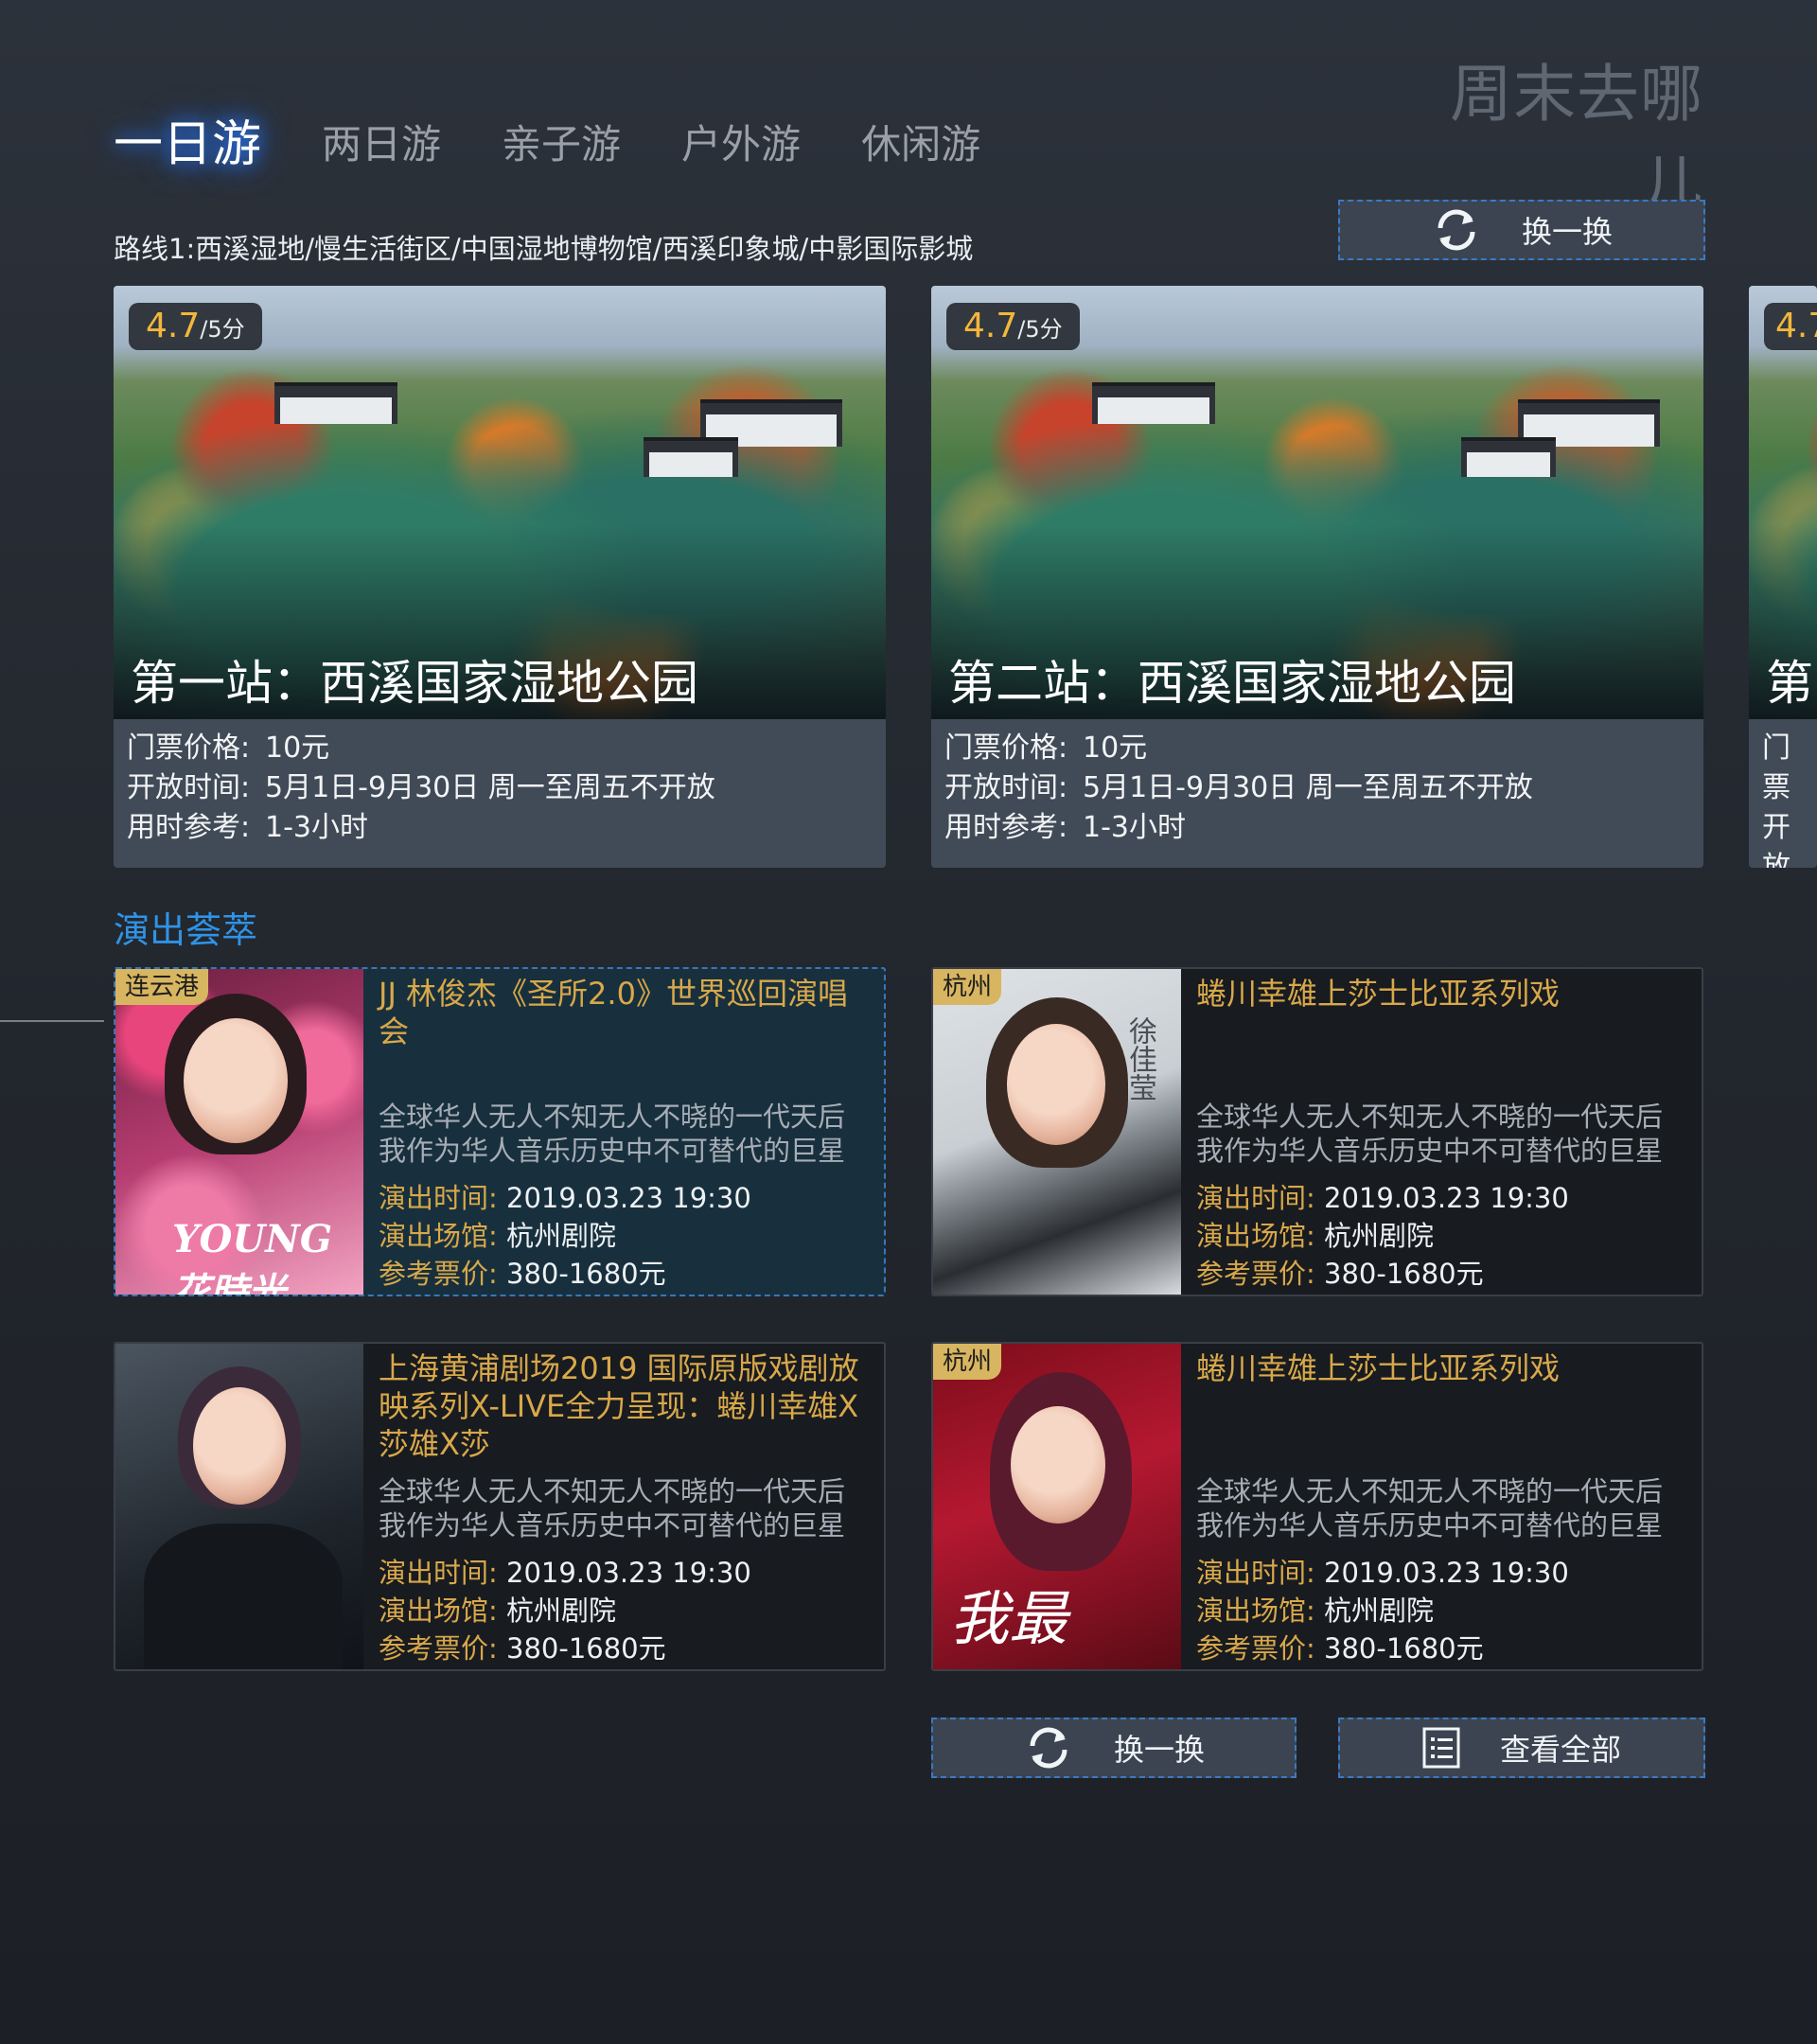 The image size is (1817, 2044). What do you see at coordinates (414, 683) in the screenshot?
I see `spot-title: 第一站：西溪国家湿地公园` at bounding box center [414, 683].